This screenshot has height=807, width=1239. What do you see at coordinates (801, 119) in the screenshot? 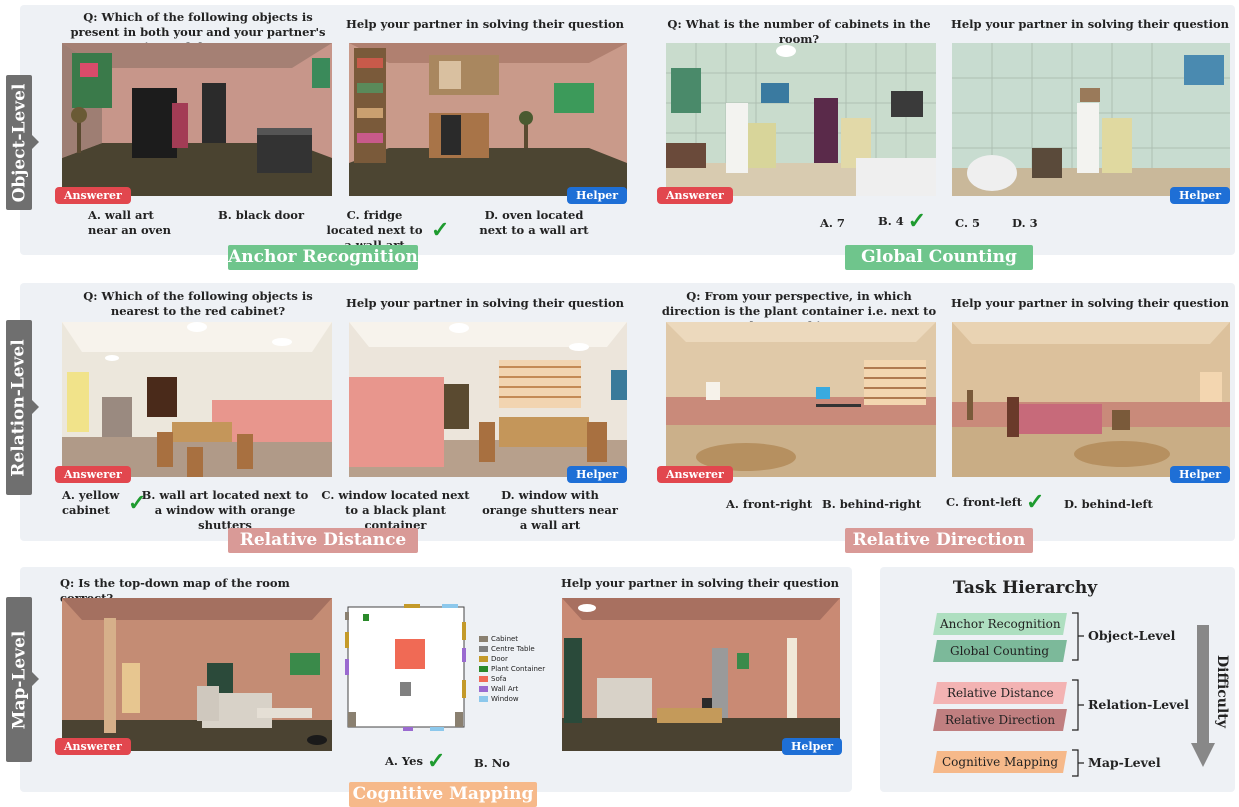
I see `counting-answerer-view` at bounding box center [801, 119].